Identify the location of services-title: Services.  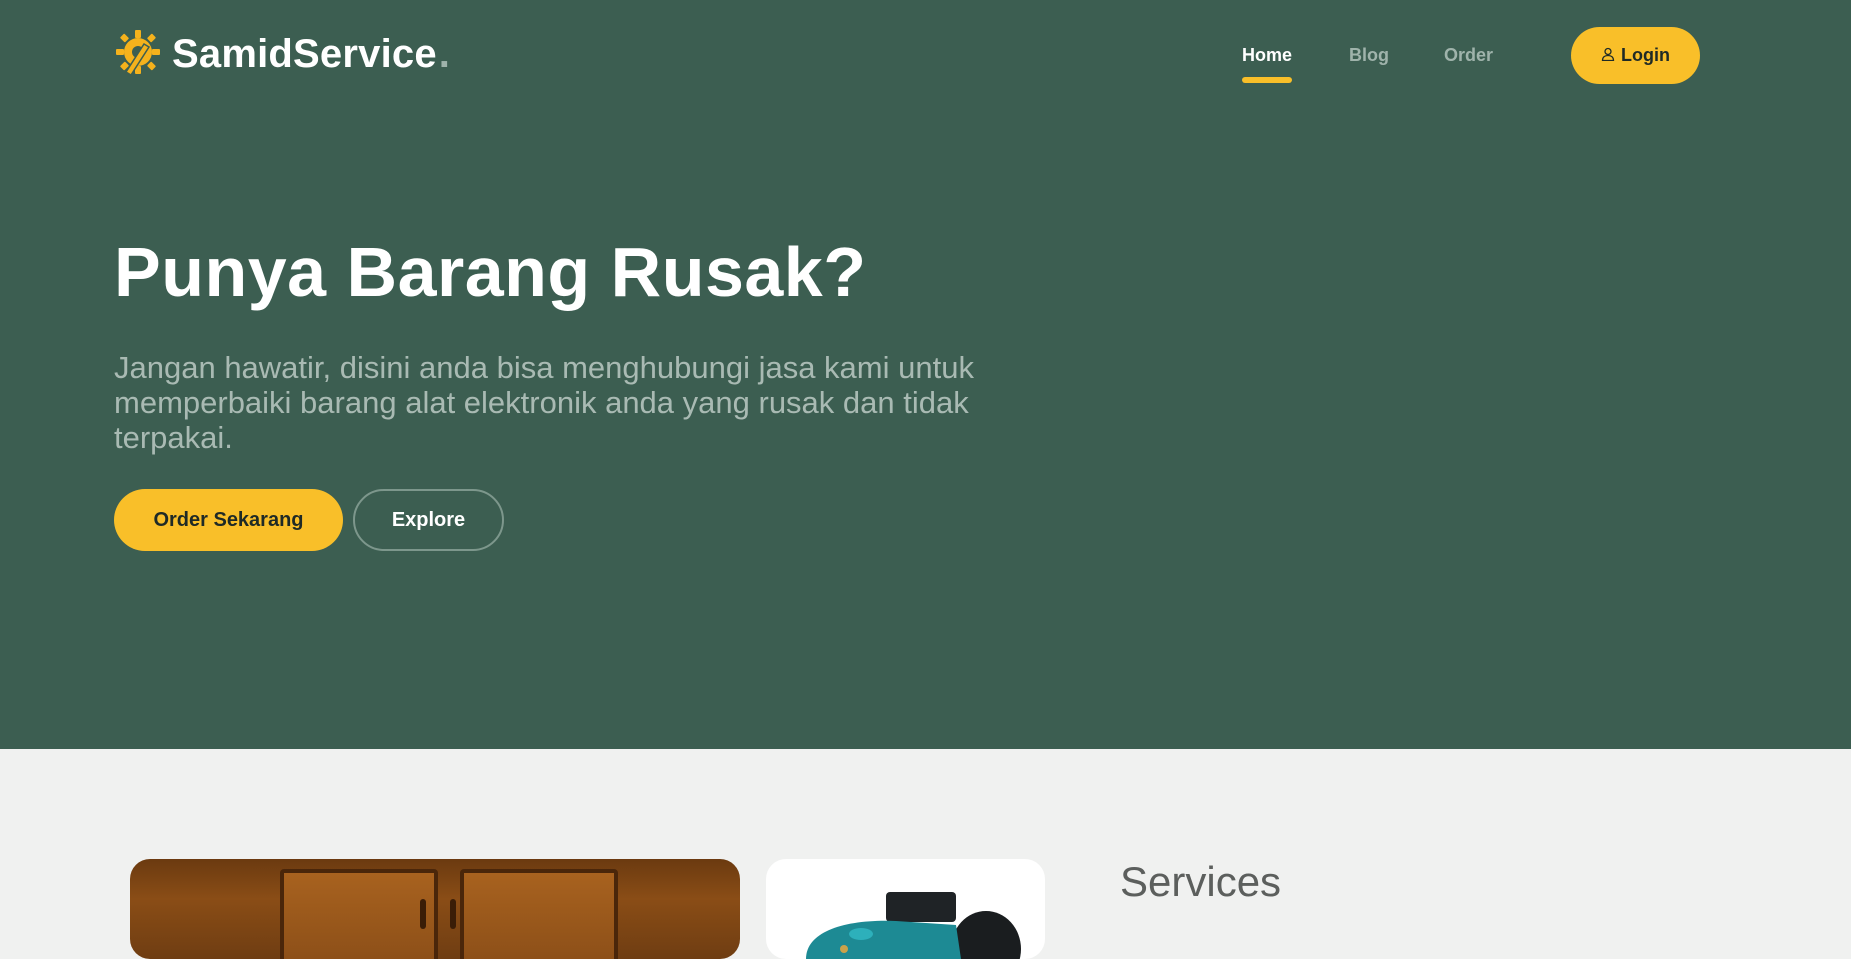
(1201, 881).